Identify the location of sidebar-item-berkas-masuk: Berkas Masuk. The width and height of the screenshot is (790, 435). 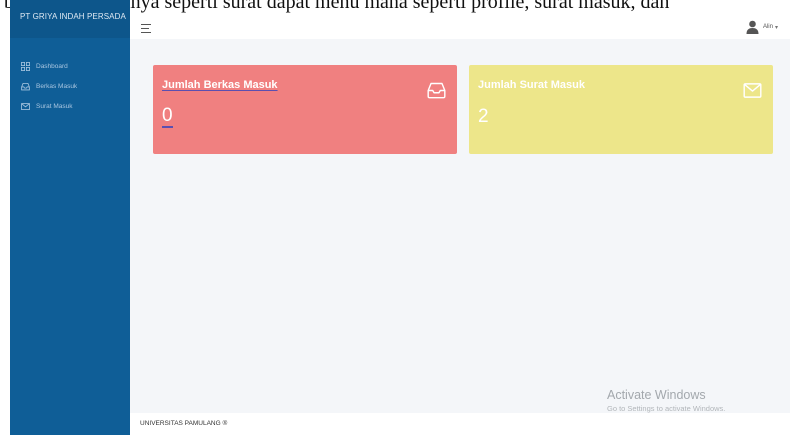
(70, 86).